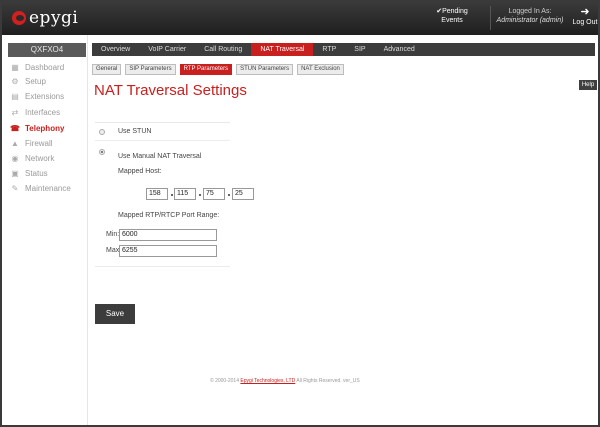 This screenshot has width=600, height=427. What do you see at coordinates (35, 81) in the screenshot?
I see `sidebar-item-label: Setup` at bounding box center [35, 81].